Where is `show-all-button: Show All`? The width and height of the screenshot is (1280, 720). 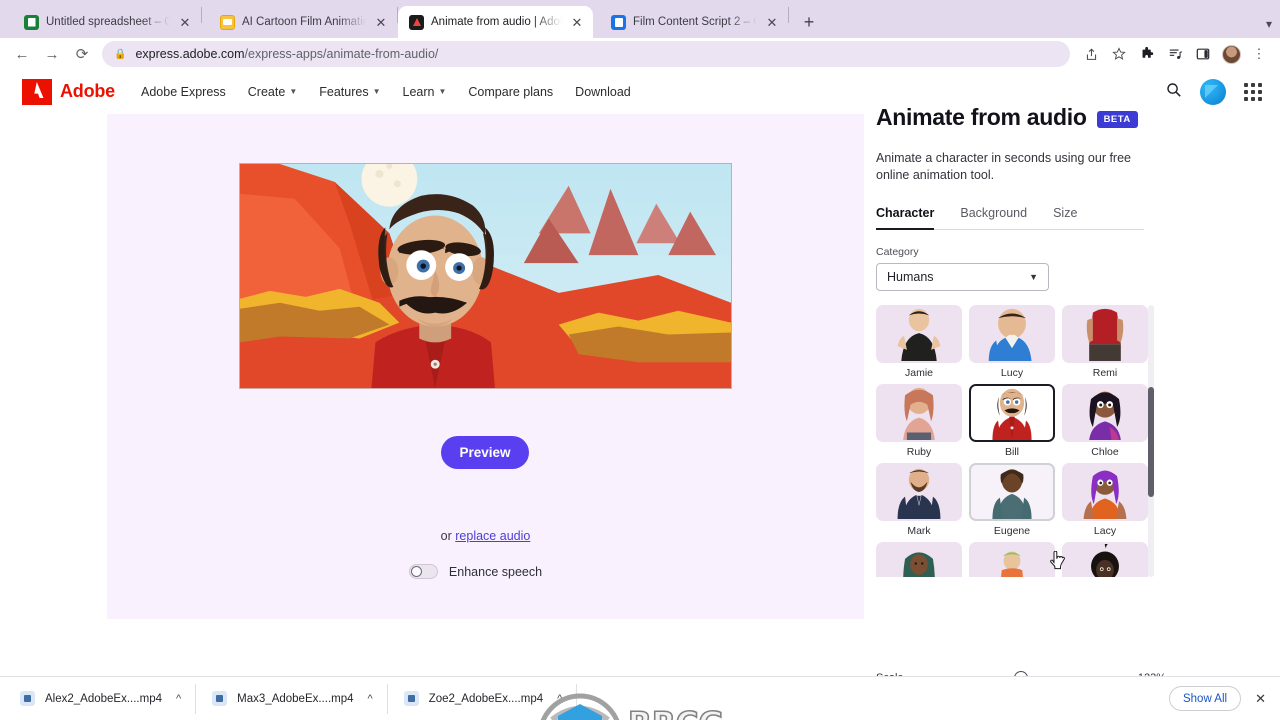
show-all-button: Show All is located at coordinates (1205, 698).